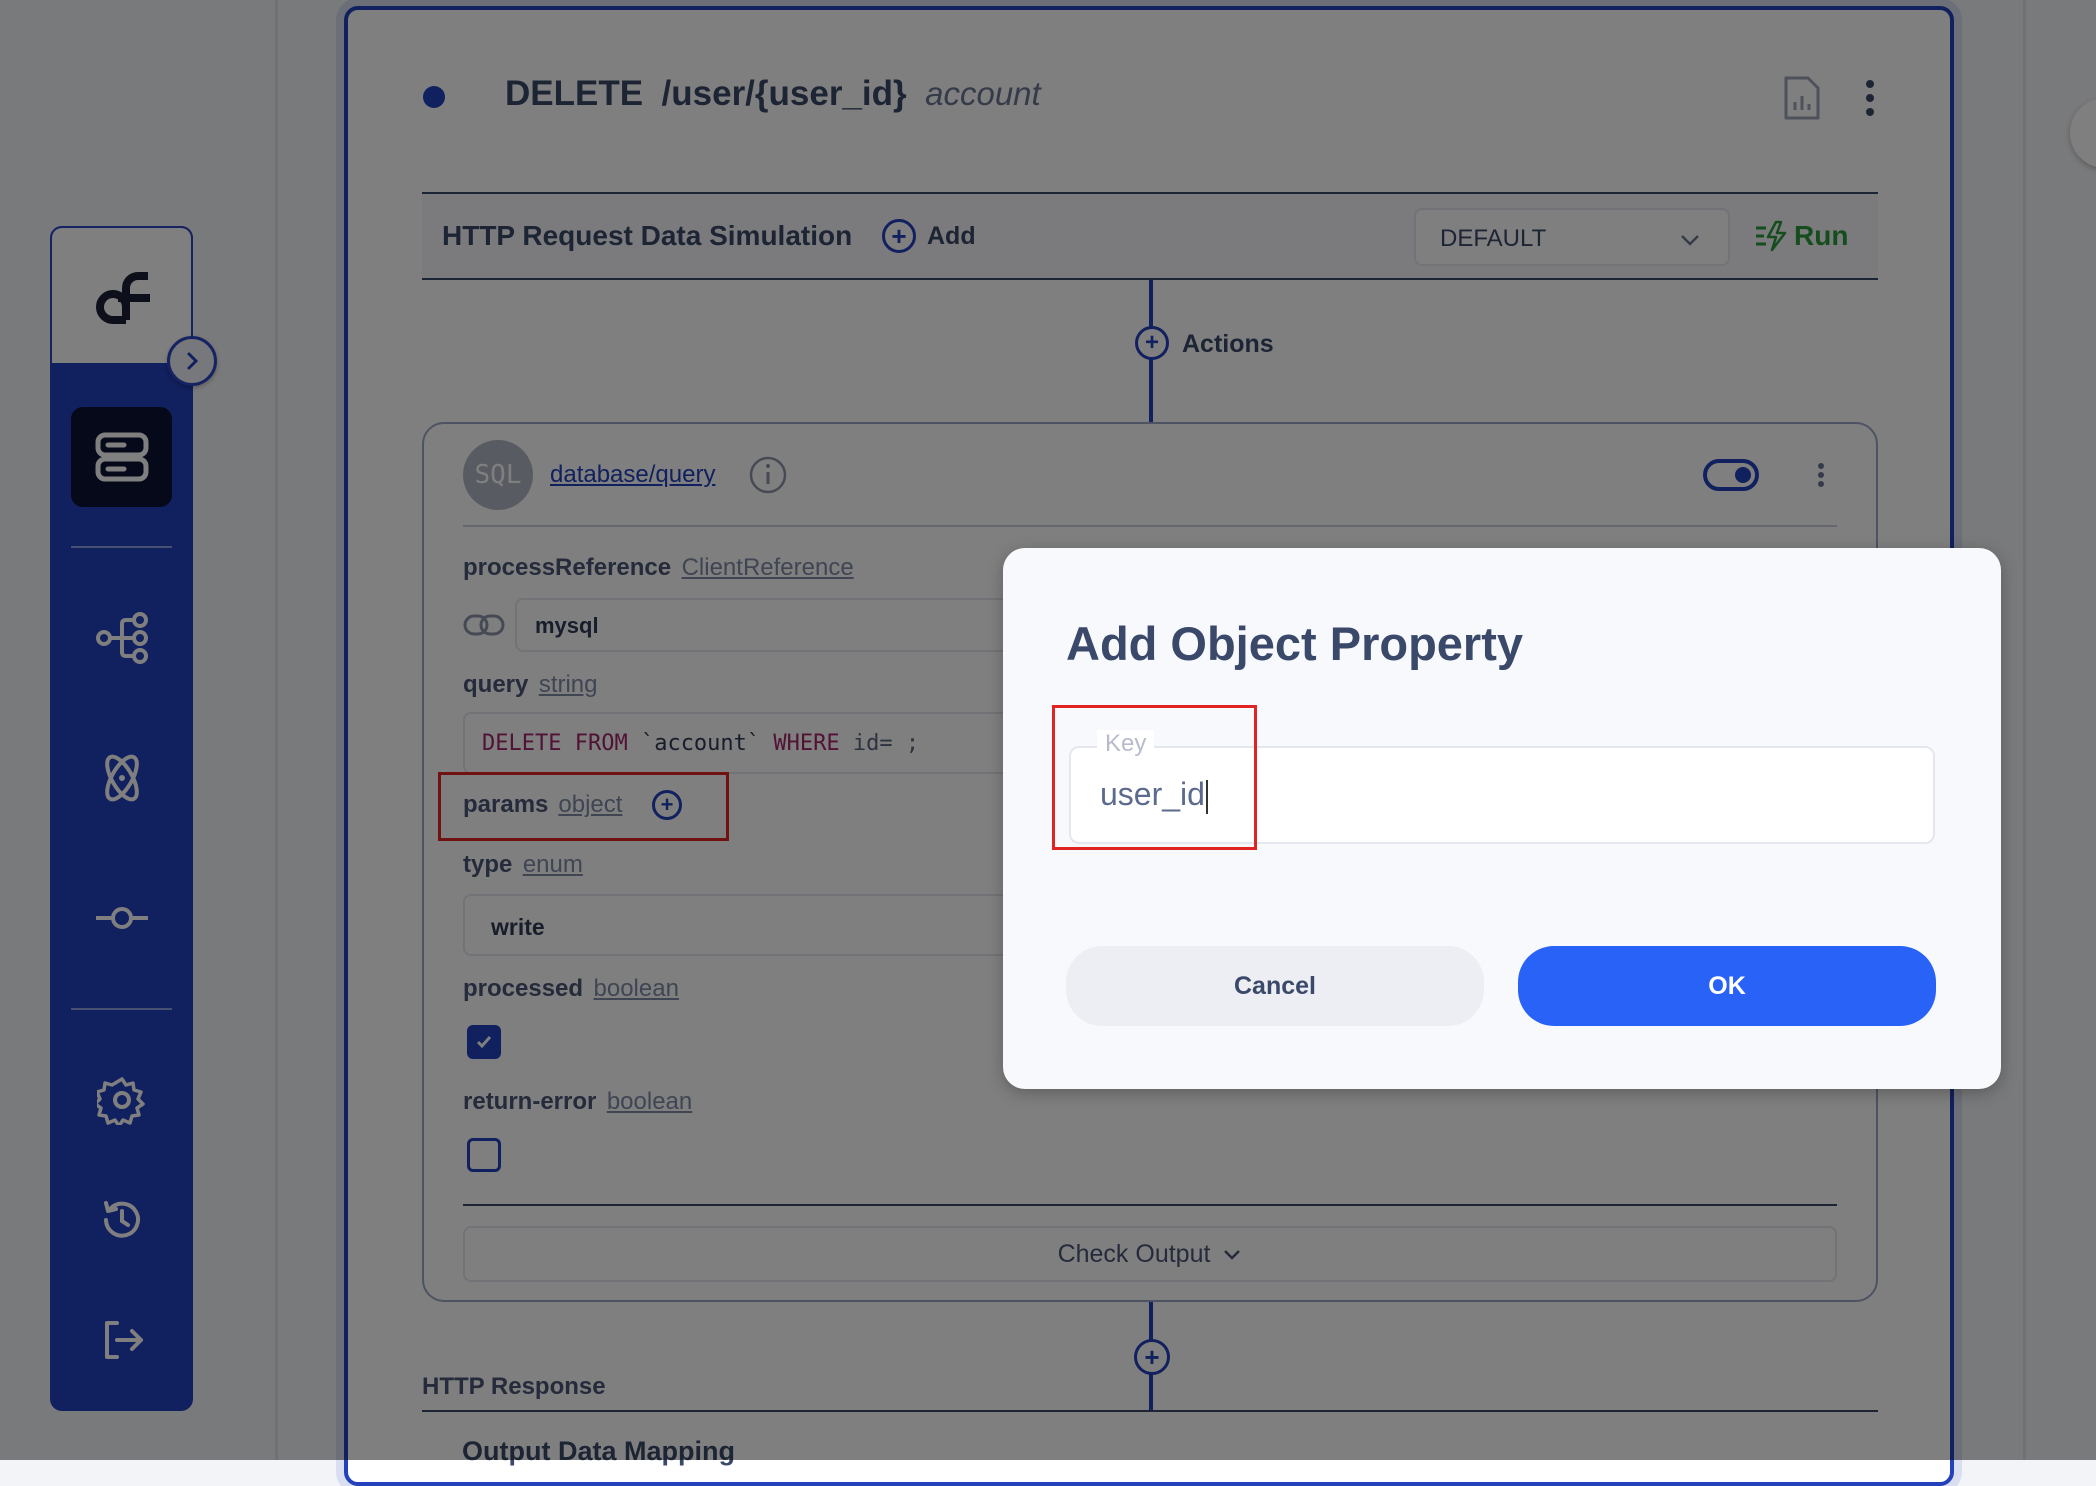 The height and width of the screenshot is (1486, 2096). What do you see at coordinates (1154, 777) in the screenshot?
I see `highlight-key-input` at bounding box center [1154, 777].